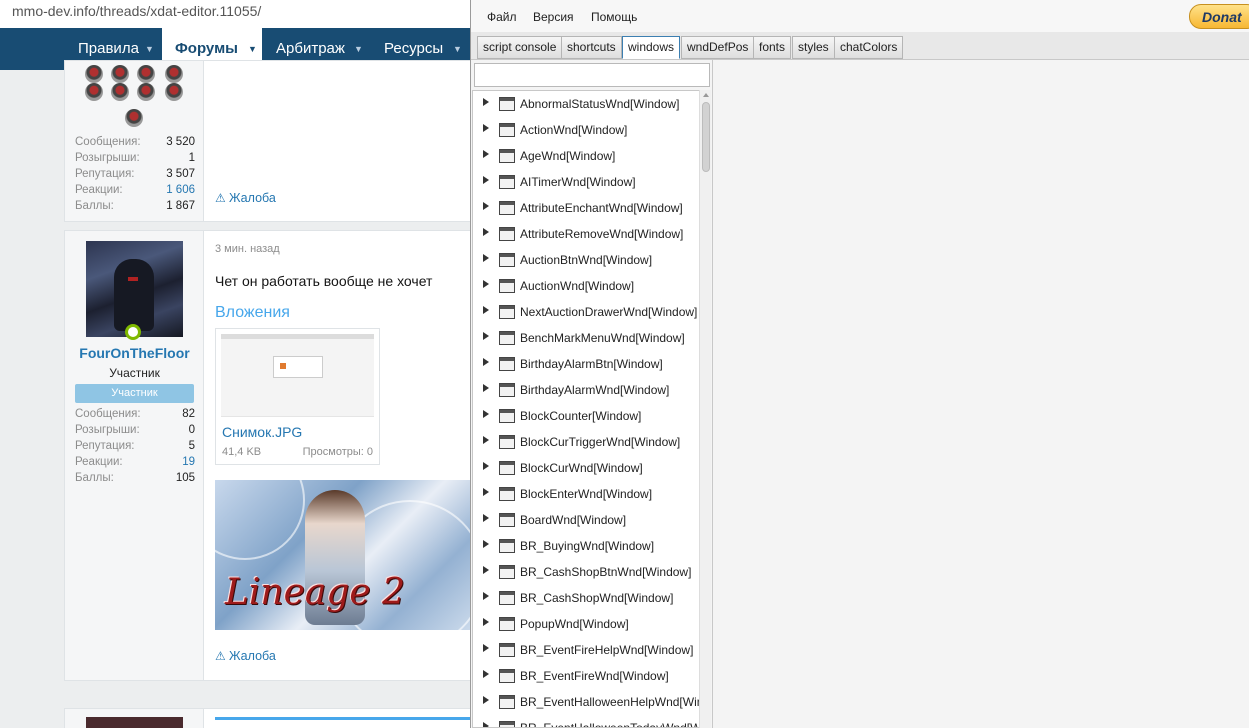 This screenshot has height=728, width=1249. Describe the element at coordinates (587, 676) in the screenshot. I see `tree-item: BR_EventFireWnd[Window]` at that location.